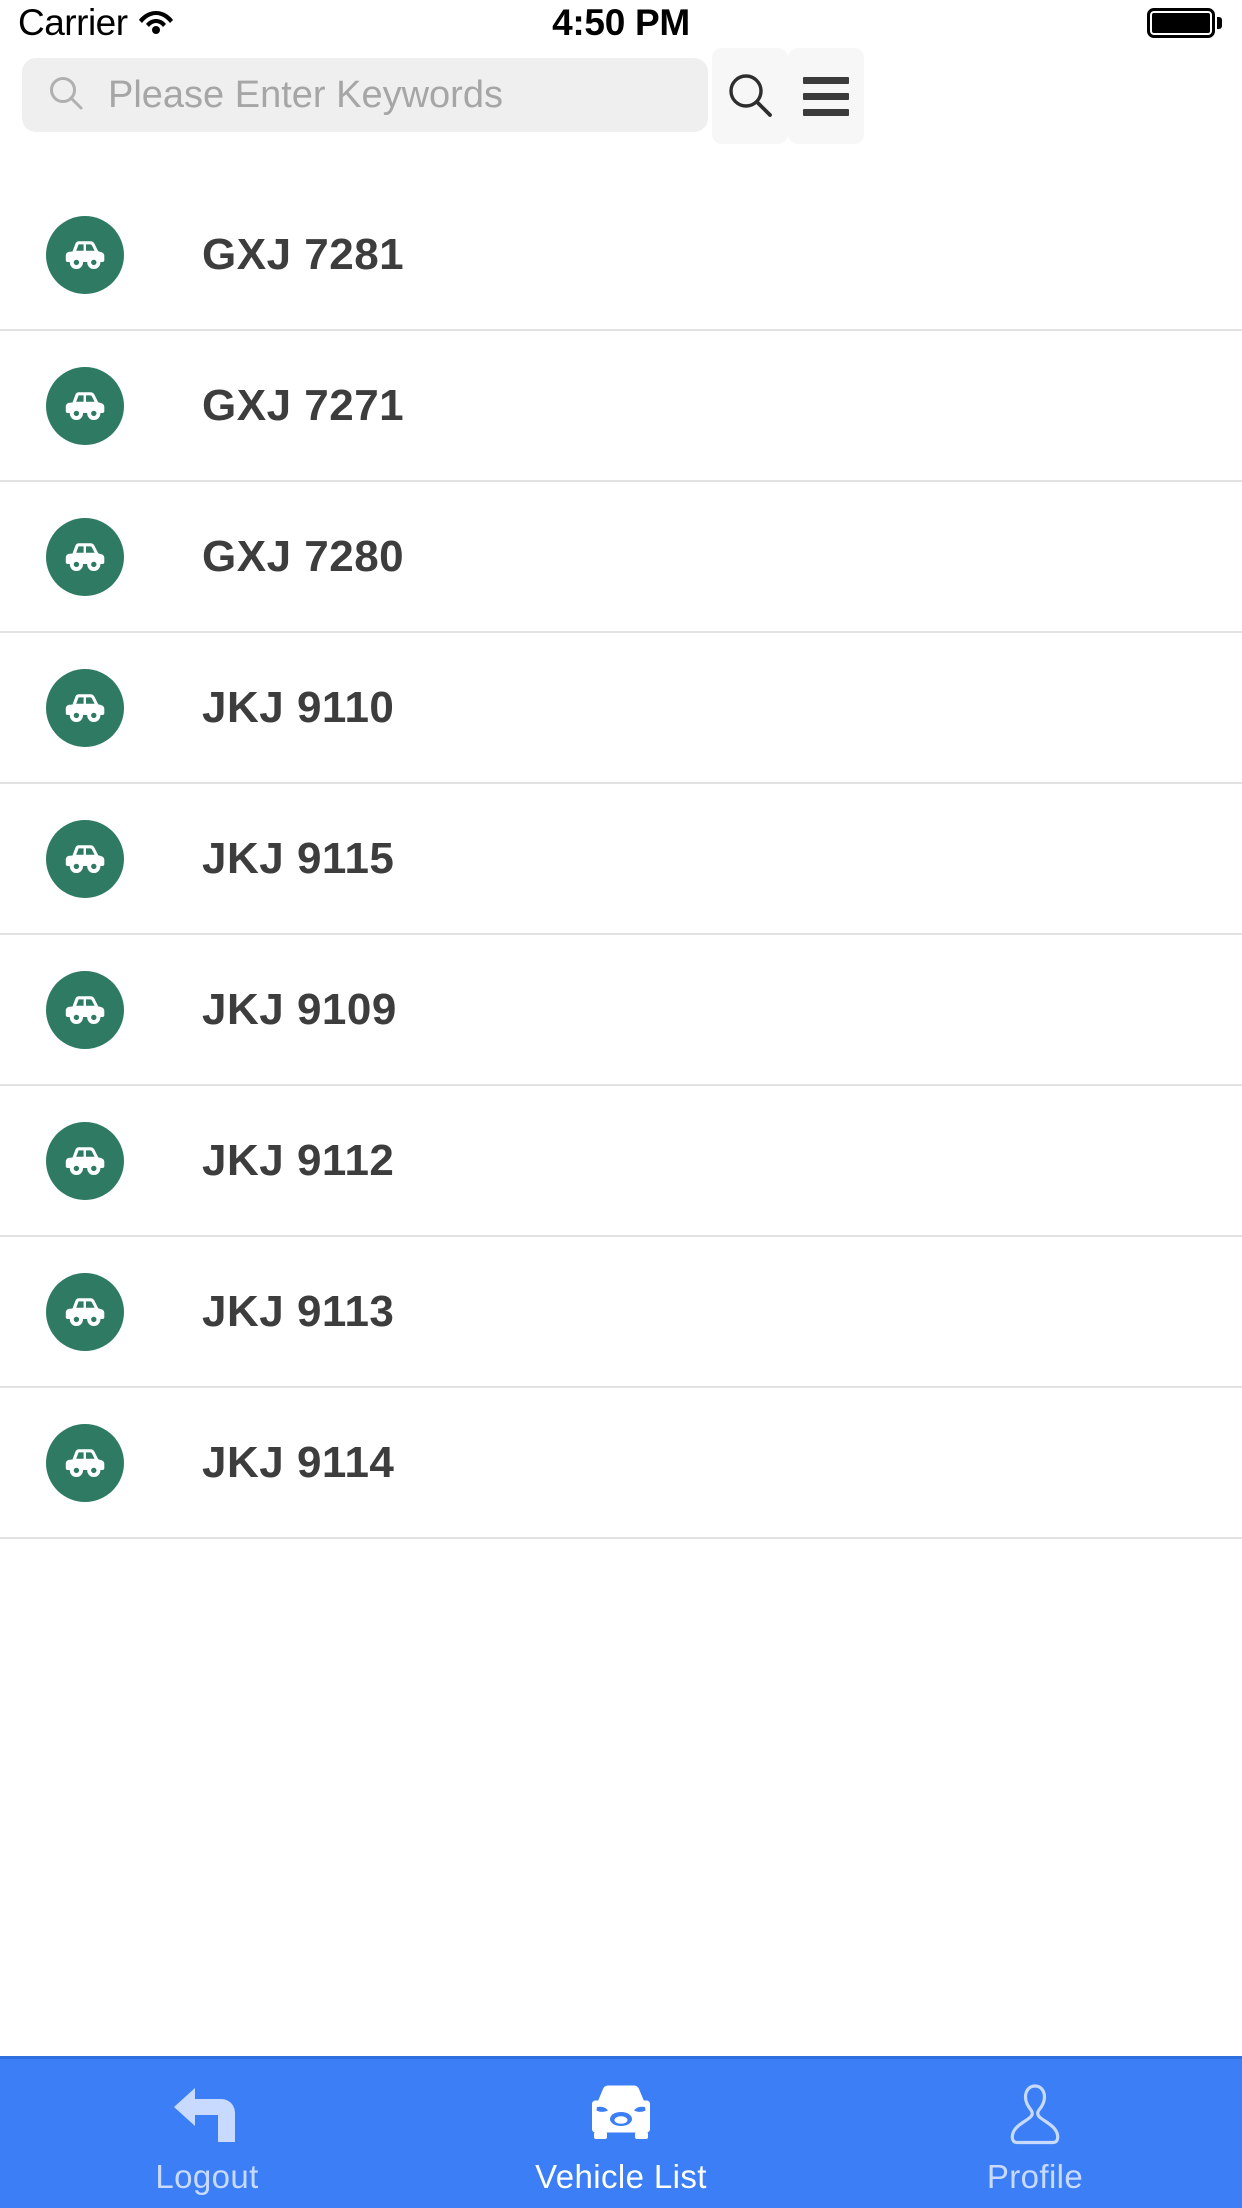 The image size is (1242, 2208). I want to click on tab-label: Vehicle List, so click(621, 2176).